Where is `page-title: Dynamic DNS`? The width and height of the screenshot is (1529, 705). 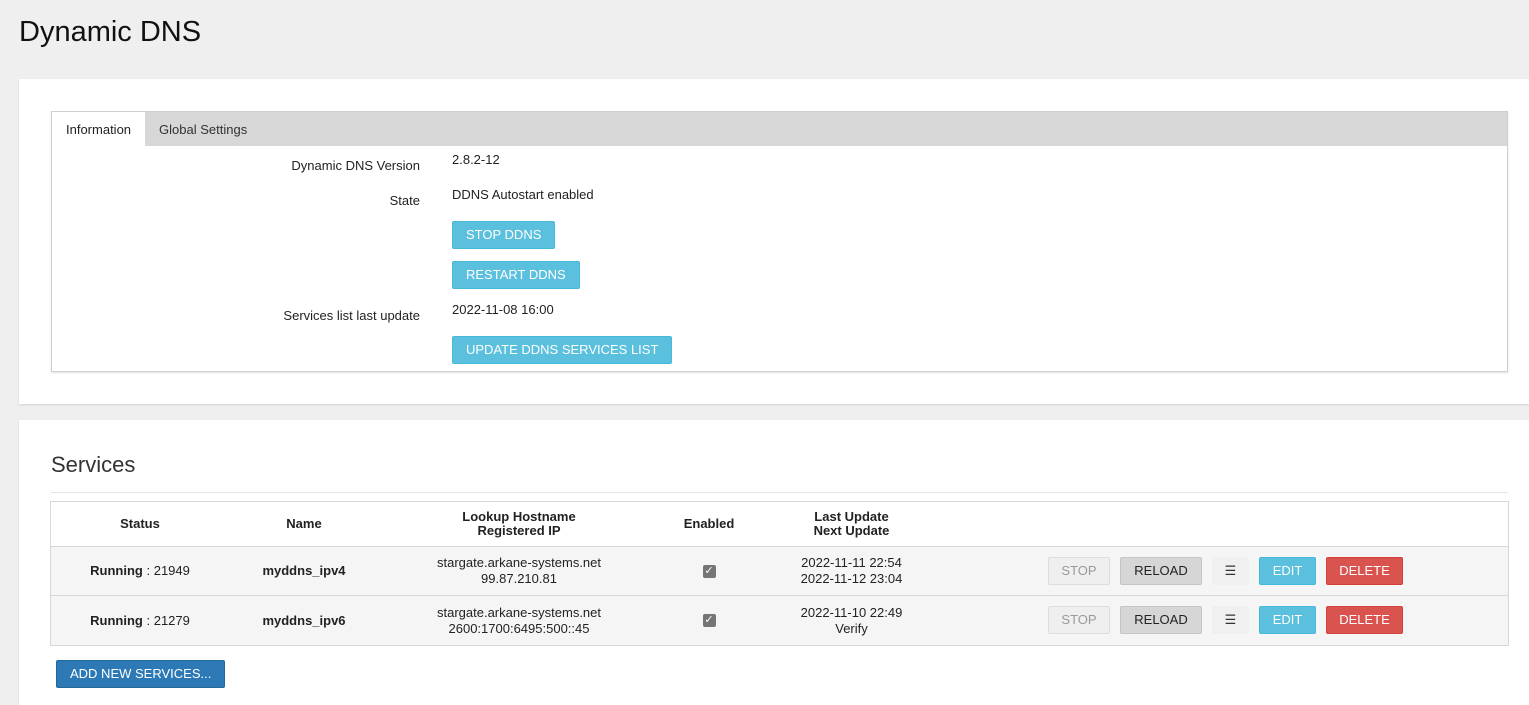 page-title: Dynamic DNS is located at coordinates (110, 32).